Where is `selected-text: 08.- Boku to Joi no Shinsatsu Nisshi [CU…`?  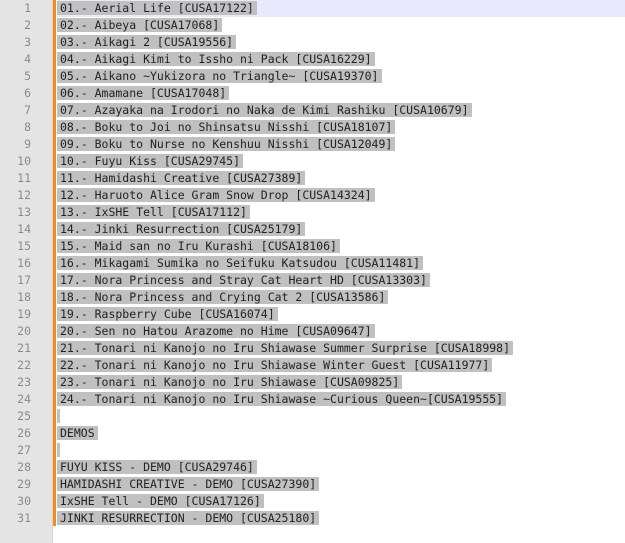 selected-text: 08.- Boku to Joi no Shinsatsu Nisshi [CU… is located at coordinates (226, 127).